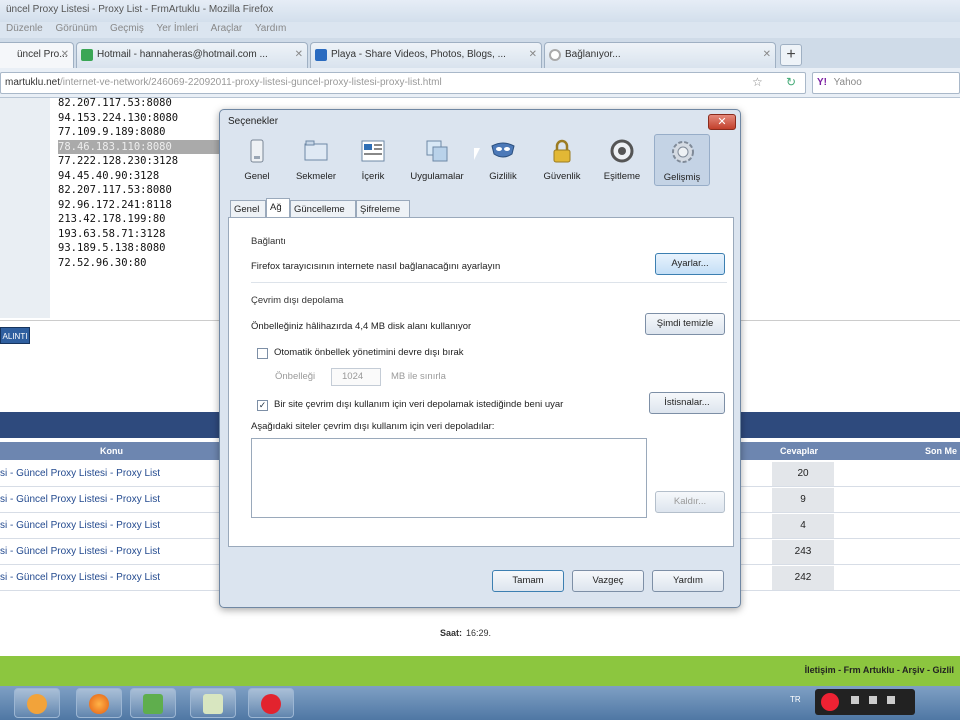 The height and width of the screenshot is (720, 960). What do you see at coordinates (248, 209) in the screenshot?
I see `subtab-general: Genel` at bounding box center [248, 209].